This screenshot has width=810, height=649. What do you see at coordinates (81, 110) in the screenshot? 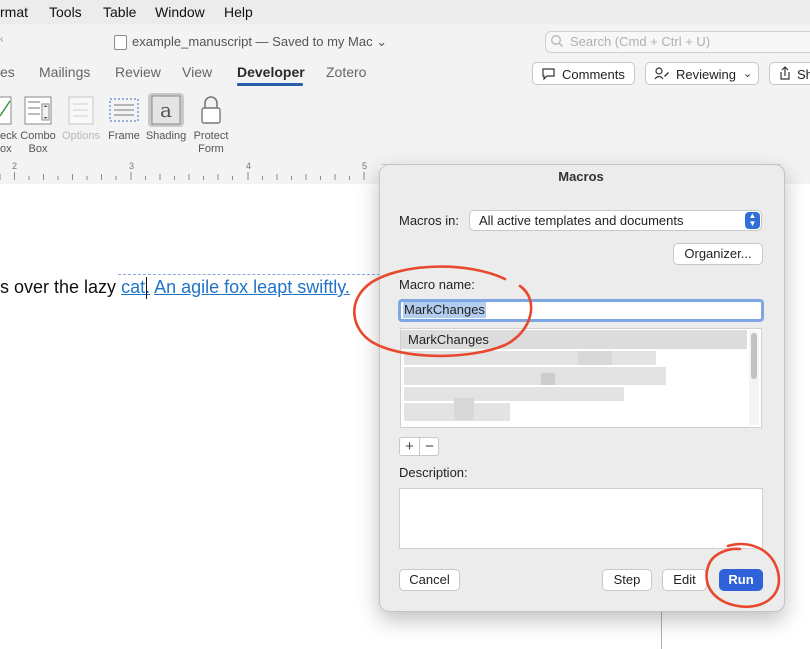
I see `options-icon` at bounding box center [81, 110].